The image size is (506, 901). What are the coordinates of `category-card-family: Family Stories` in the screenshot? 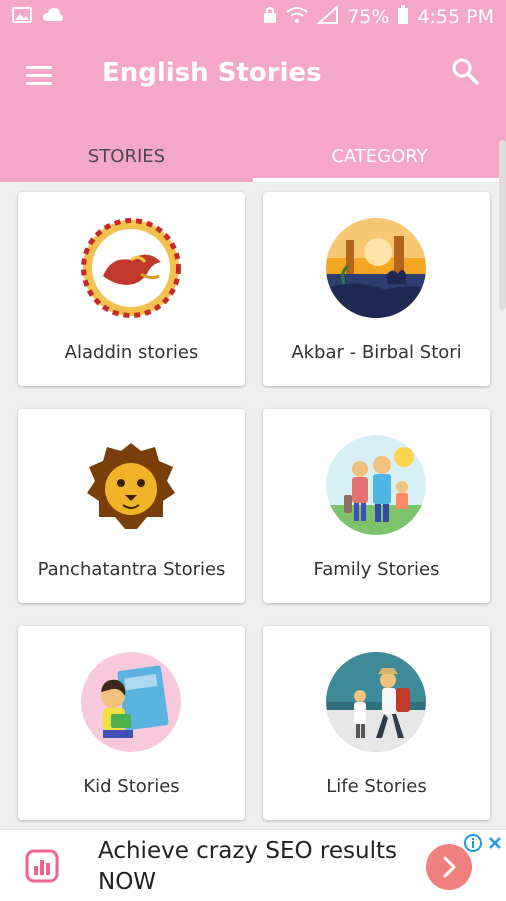 It's located at (376, 506).